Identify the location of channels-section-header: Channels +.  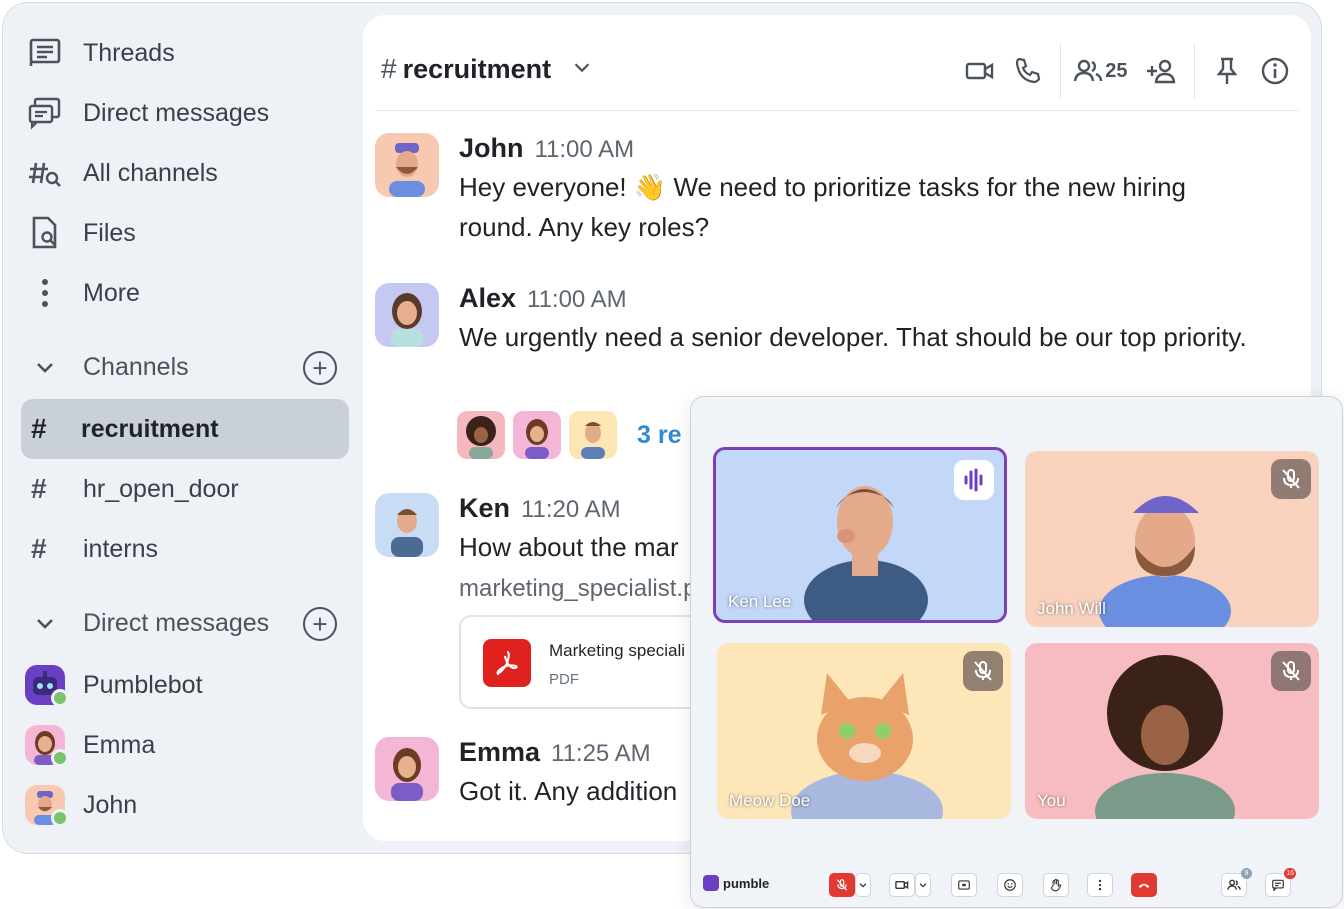
(185, 367).